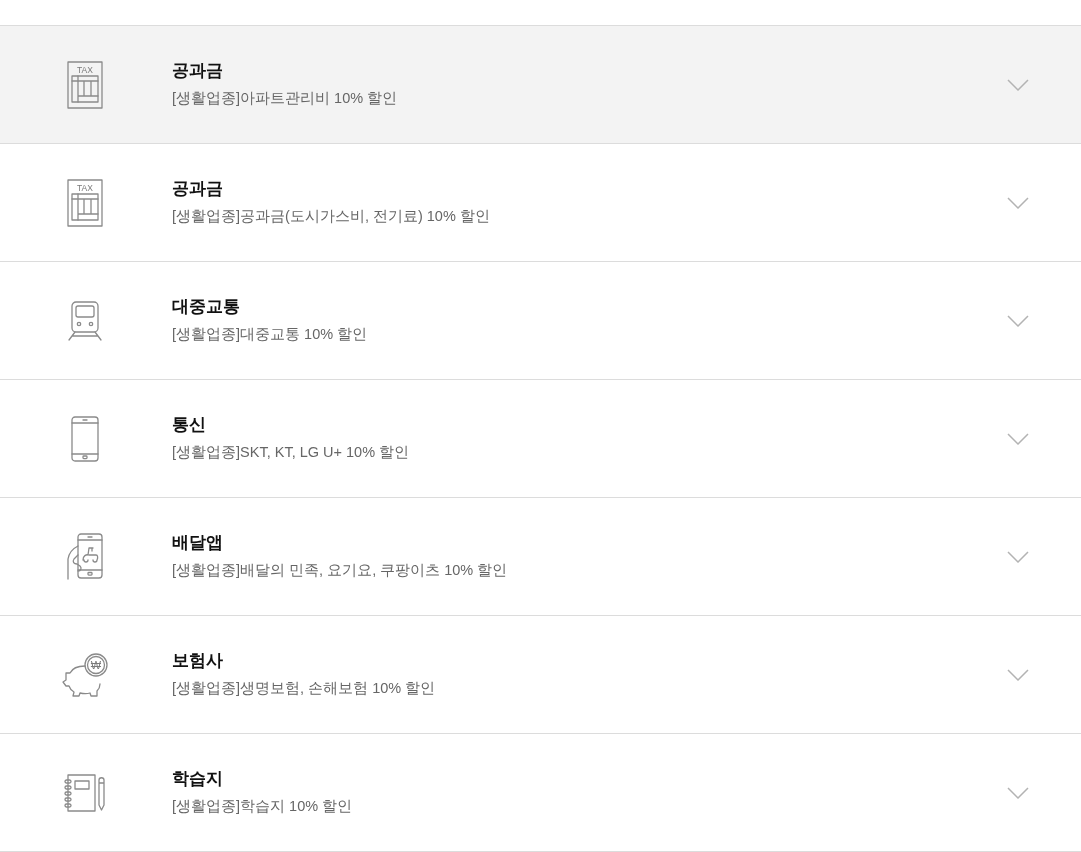 This screenshot has width=1081, height=852. What do you see at coordinates (189, 425) in the screenshot?
I see `benefit-title: 통신` at bounding box center [189, 425].